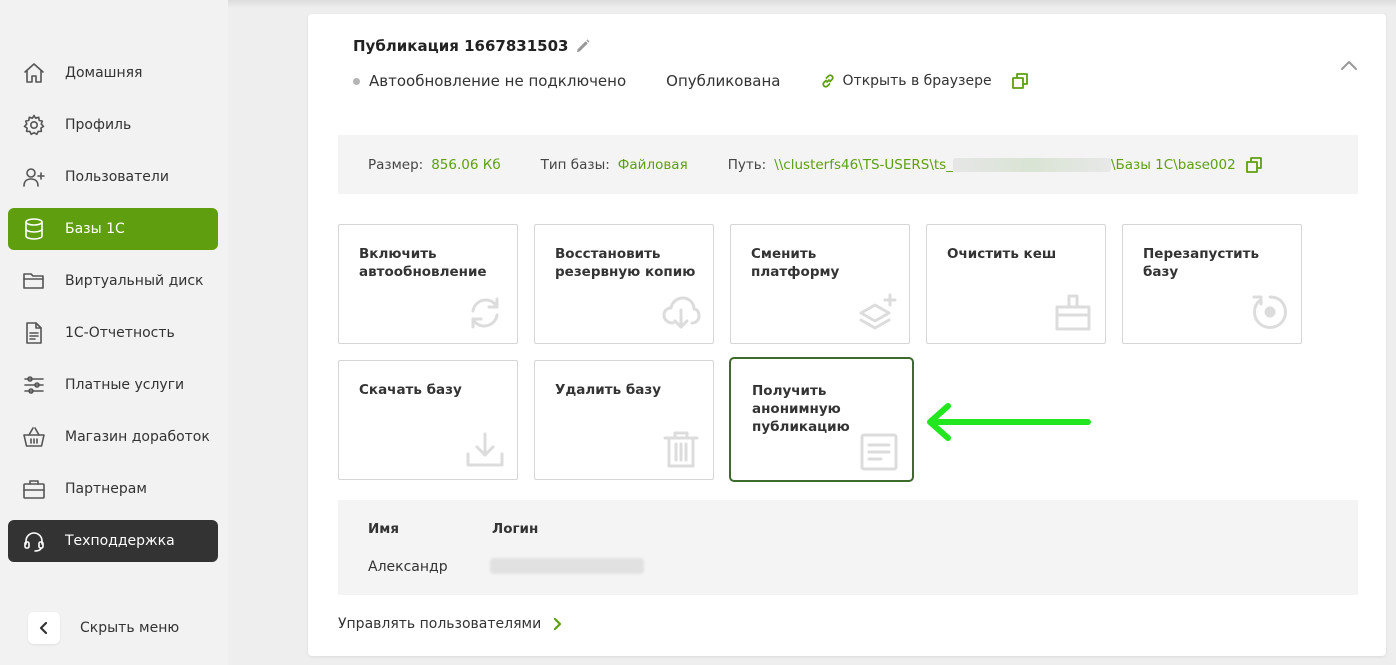 The height and width of the screenshot is (665, 1396). Describe the element at coordinates (106, 489) in the screenshot. I see `sidebar-item-label: Партнерам` at that location.